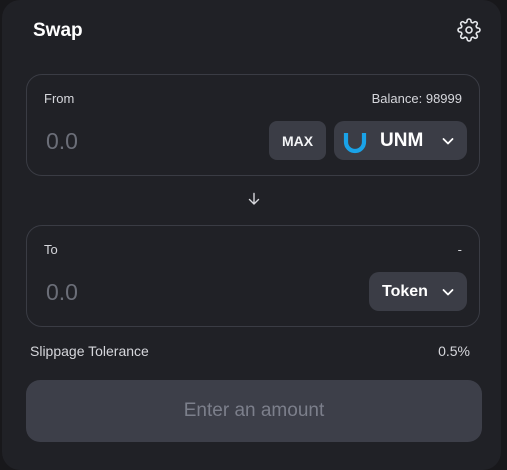 The height and width of the screenshot is (470, 507). I want to click on from-token-select: UNM, so click(400, 140).